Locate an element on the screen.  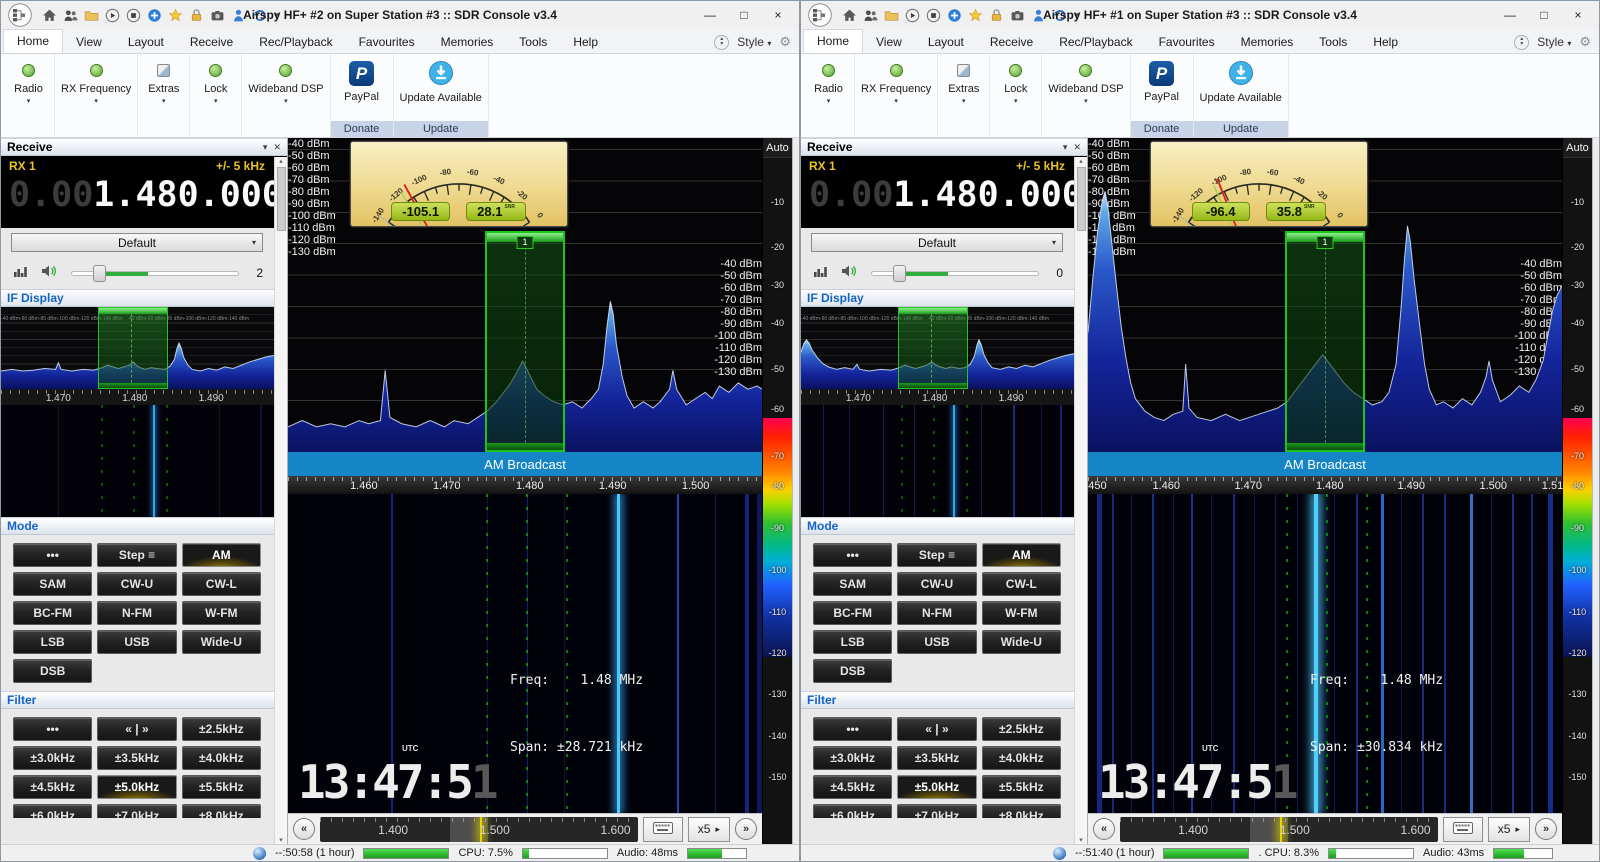
style-menu: Style ▾ is located at coordinates (754, 42).